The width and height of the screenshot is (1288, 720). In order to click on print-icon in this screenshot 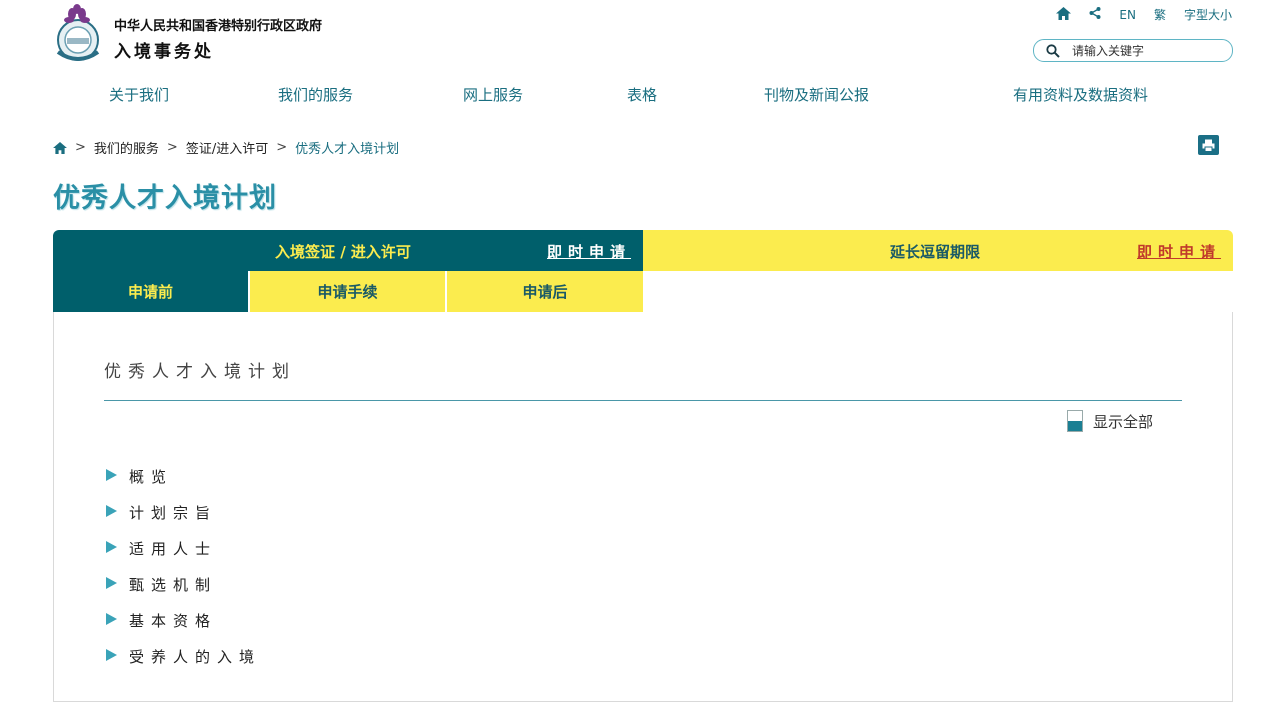, I will do `click(1208, 145)`.